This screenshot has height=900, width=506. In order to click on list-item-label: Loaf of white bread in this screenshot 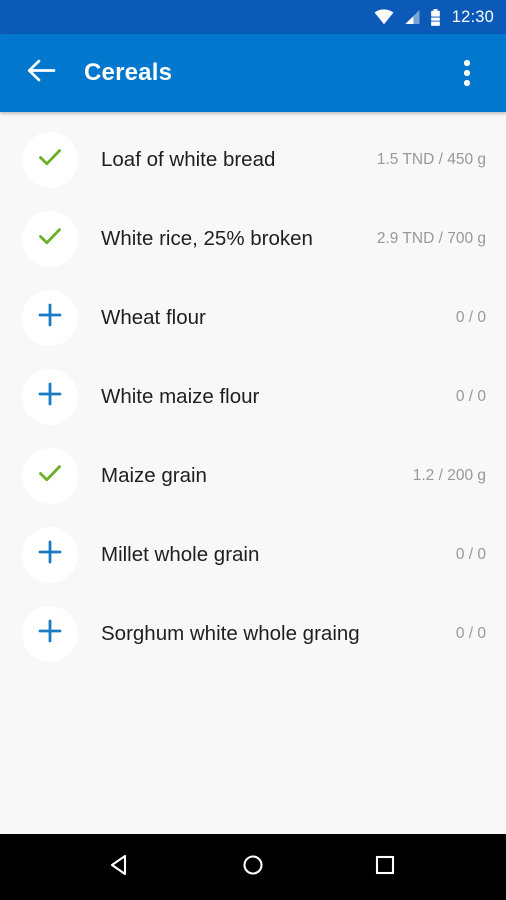, I will do `click(188, 159)`.